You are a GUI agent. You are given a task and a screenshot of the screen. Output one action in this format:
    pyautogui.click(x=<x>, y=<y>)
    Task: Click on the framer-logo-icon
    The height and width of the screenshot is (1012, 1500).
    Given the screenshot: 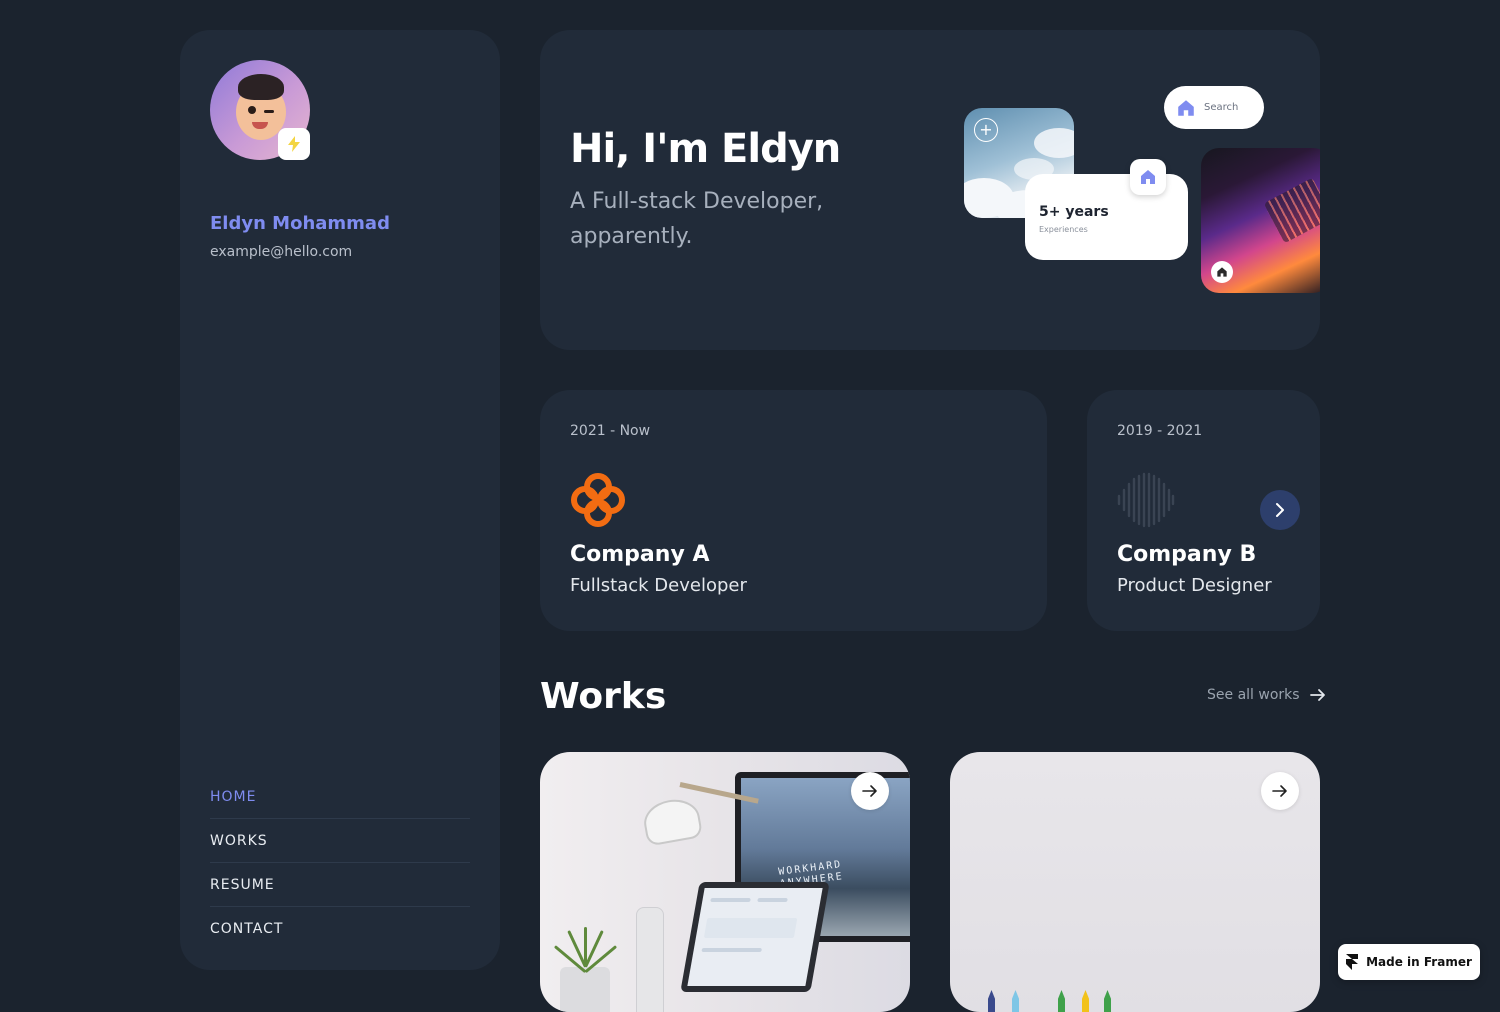 What is the action you would take?
    pyautogui.click(x=1352, y=962)
    